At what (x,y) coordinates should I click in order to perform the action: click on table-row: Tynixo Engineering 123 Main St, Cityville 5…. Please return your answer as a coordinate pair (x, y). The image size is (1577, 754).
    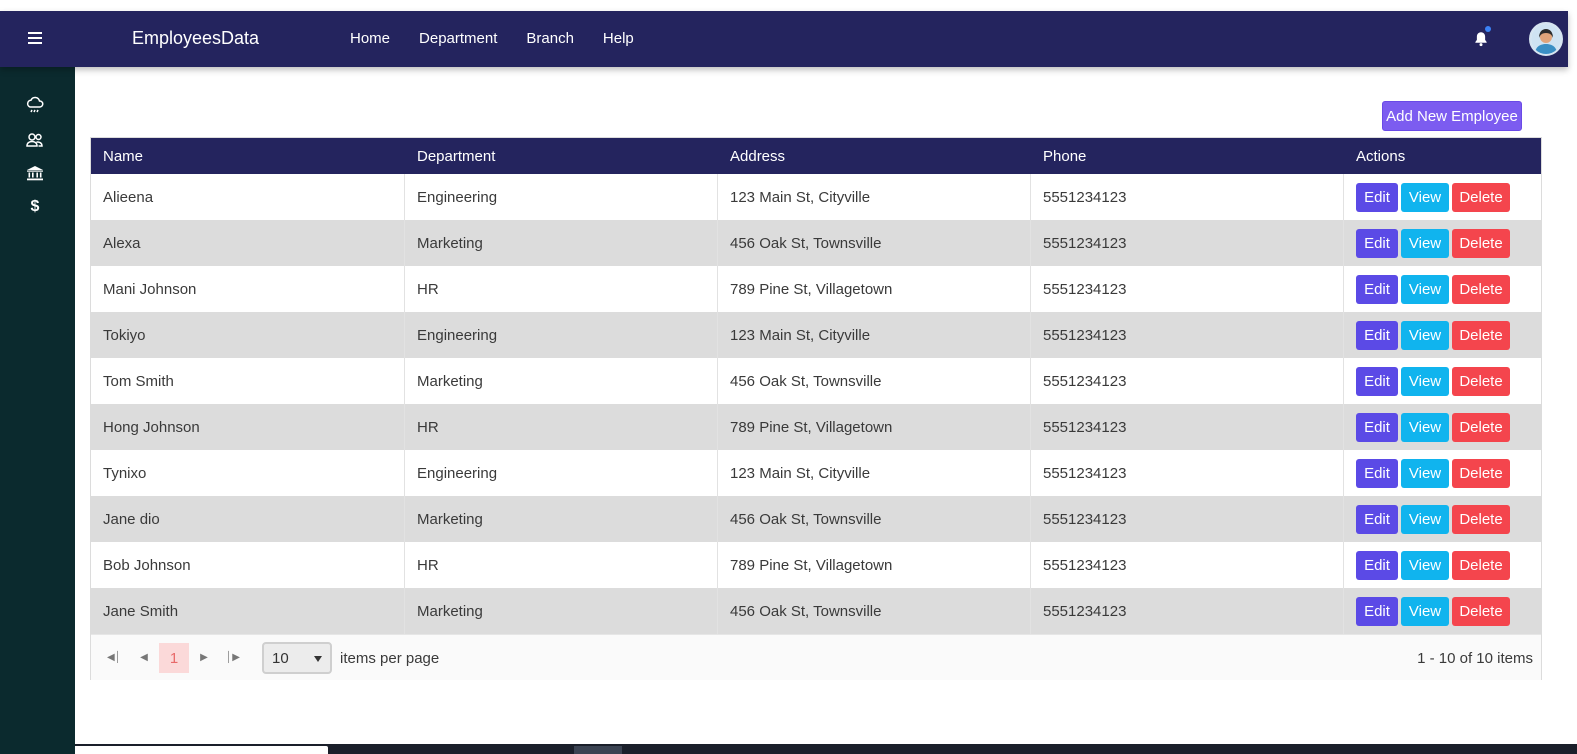
    Looking at the image, I should click on (816, 473).